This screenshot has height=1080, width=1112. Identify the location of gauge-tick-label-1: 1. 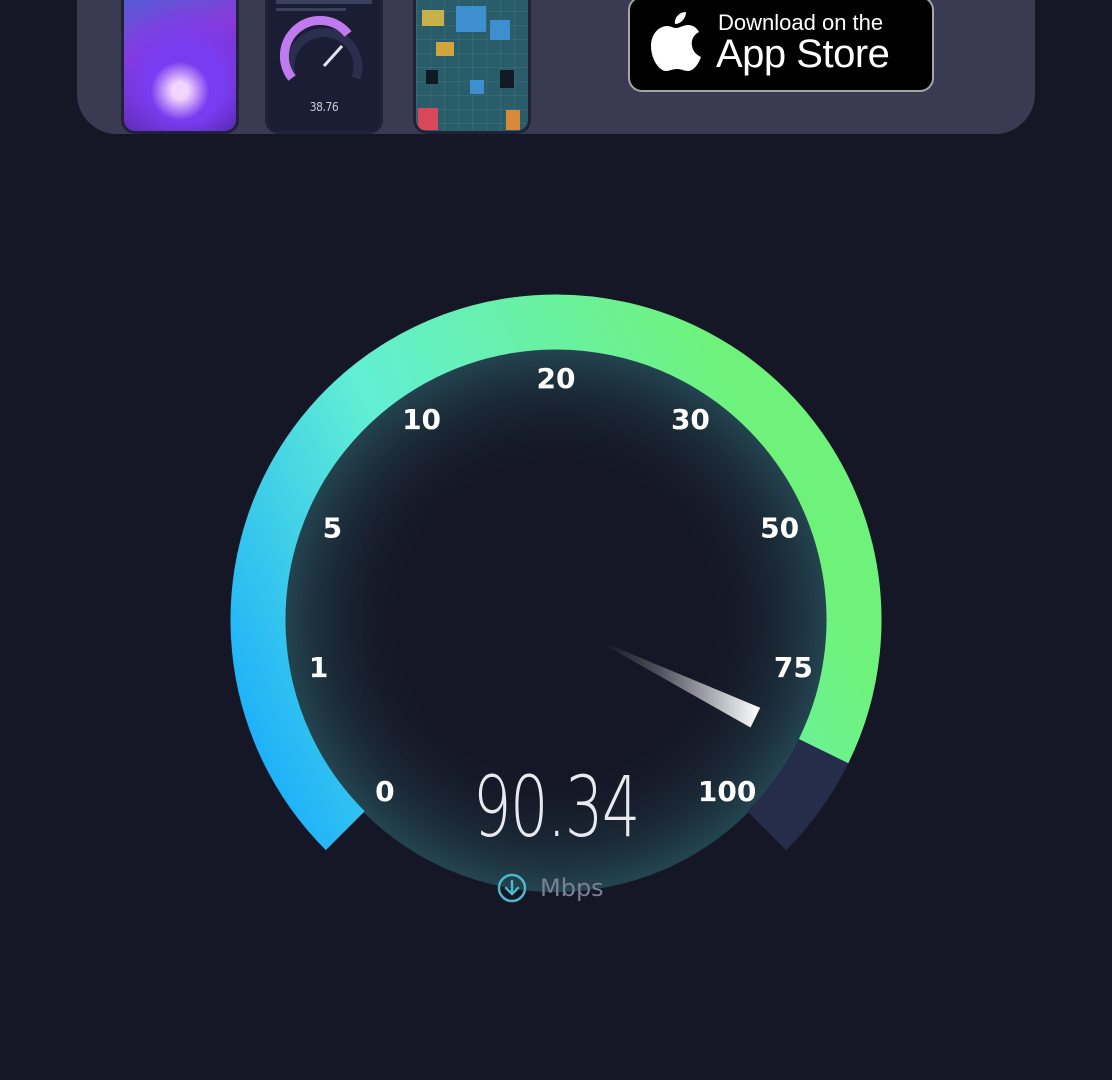
(318, 667).